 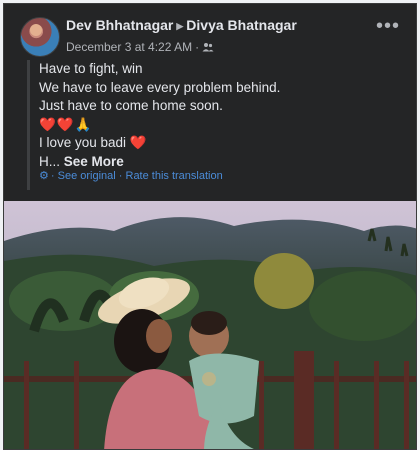 I want to click on post-timestamp: December 3 at 4:22 AM, so click(x=129, y=47).